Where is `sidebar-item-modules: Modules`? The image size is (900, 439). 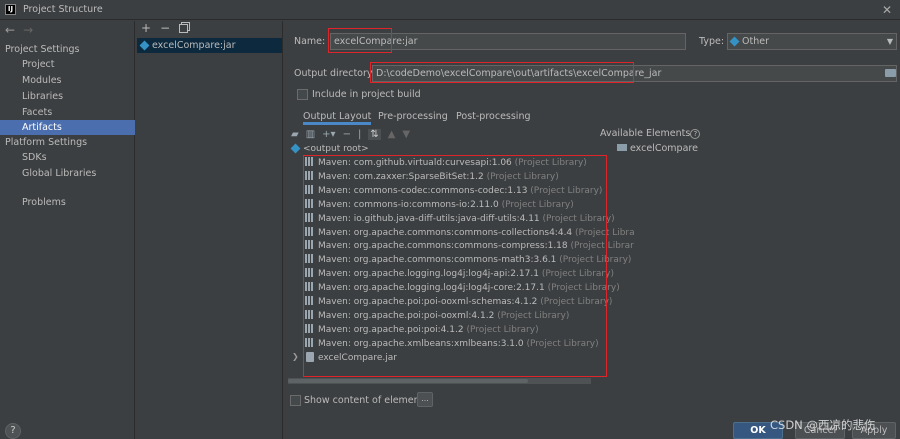
sidebar-item-modules: Modules is located at coordinates (67, 80).